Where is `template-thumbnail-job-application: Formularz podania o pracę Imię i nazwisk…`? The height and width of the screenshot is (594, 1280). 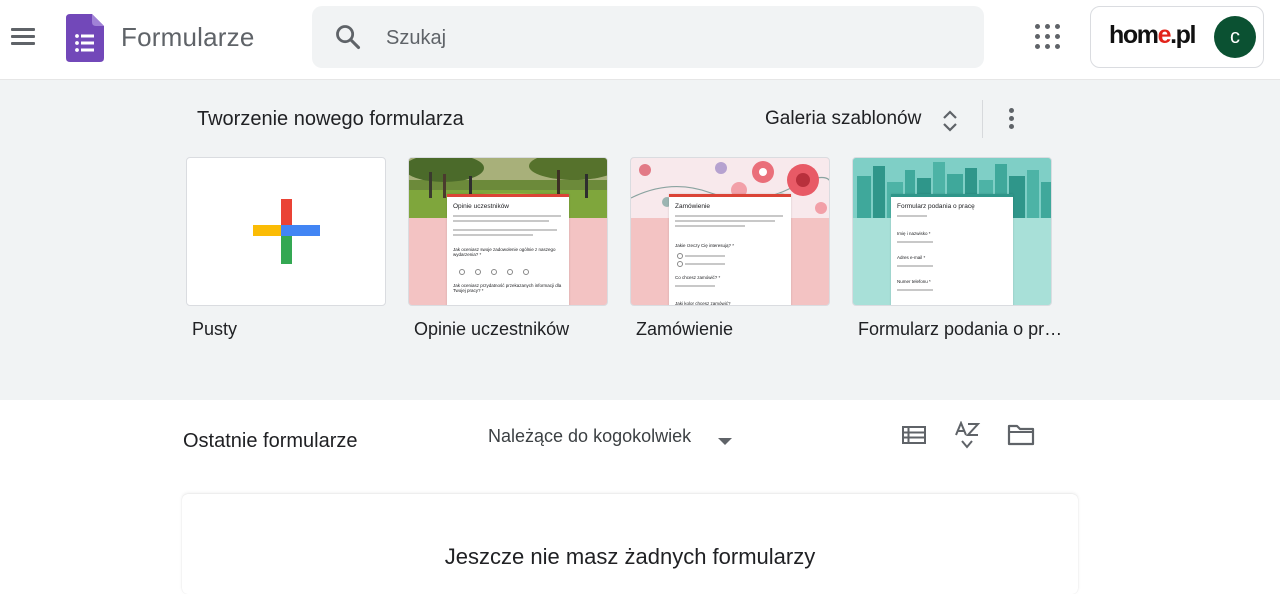 template-thumbnail-job-application: Formularz podania o pracę Imię i nazwisk… is located at coordinates (952, 231).